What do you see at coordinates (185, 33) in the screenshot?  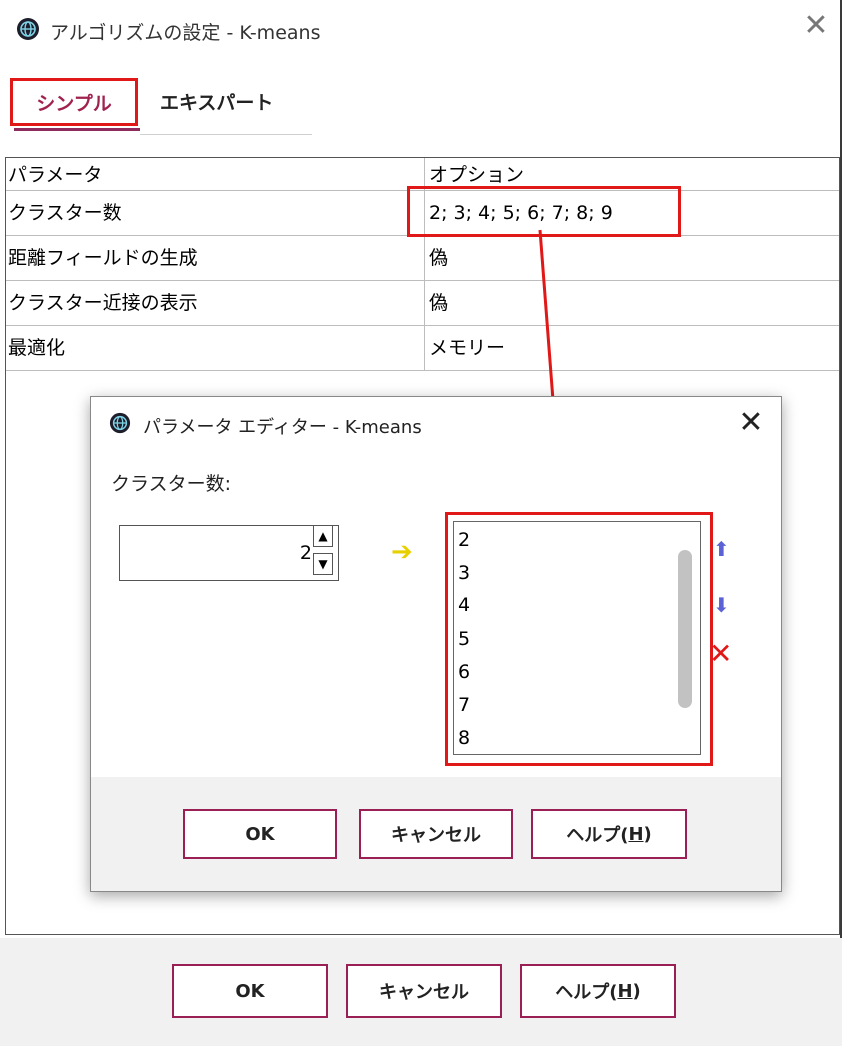 I see `window-title: アルゴリズムの設定 - K-means` at bounding box center [185, 33].